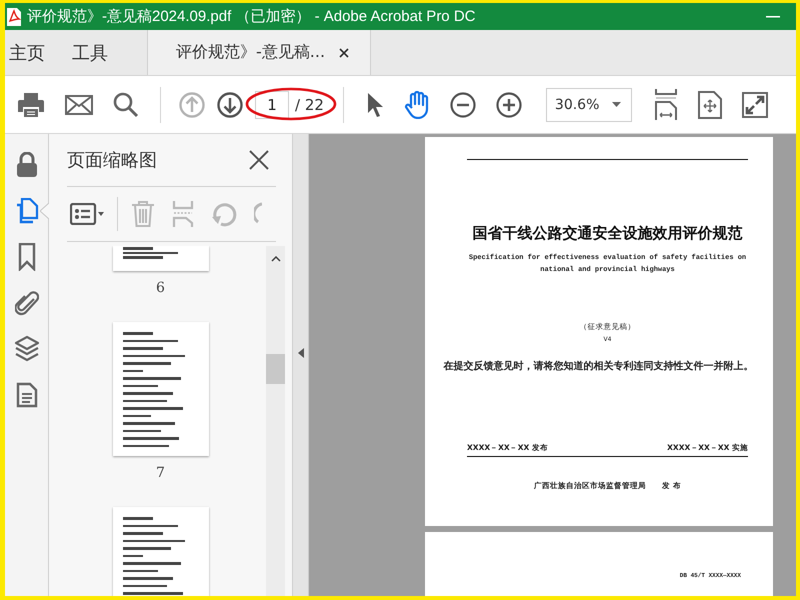 This screenshot has height=600, width=800. I want to click on zoom-out-icon, so click(463, 105).